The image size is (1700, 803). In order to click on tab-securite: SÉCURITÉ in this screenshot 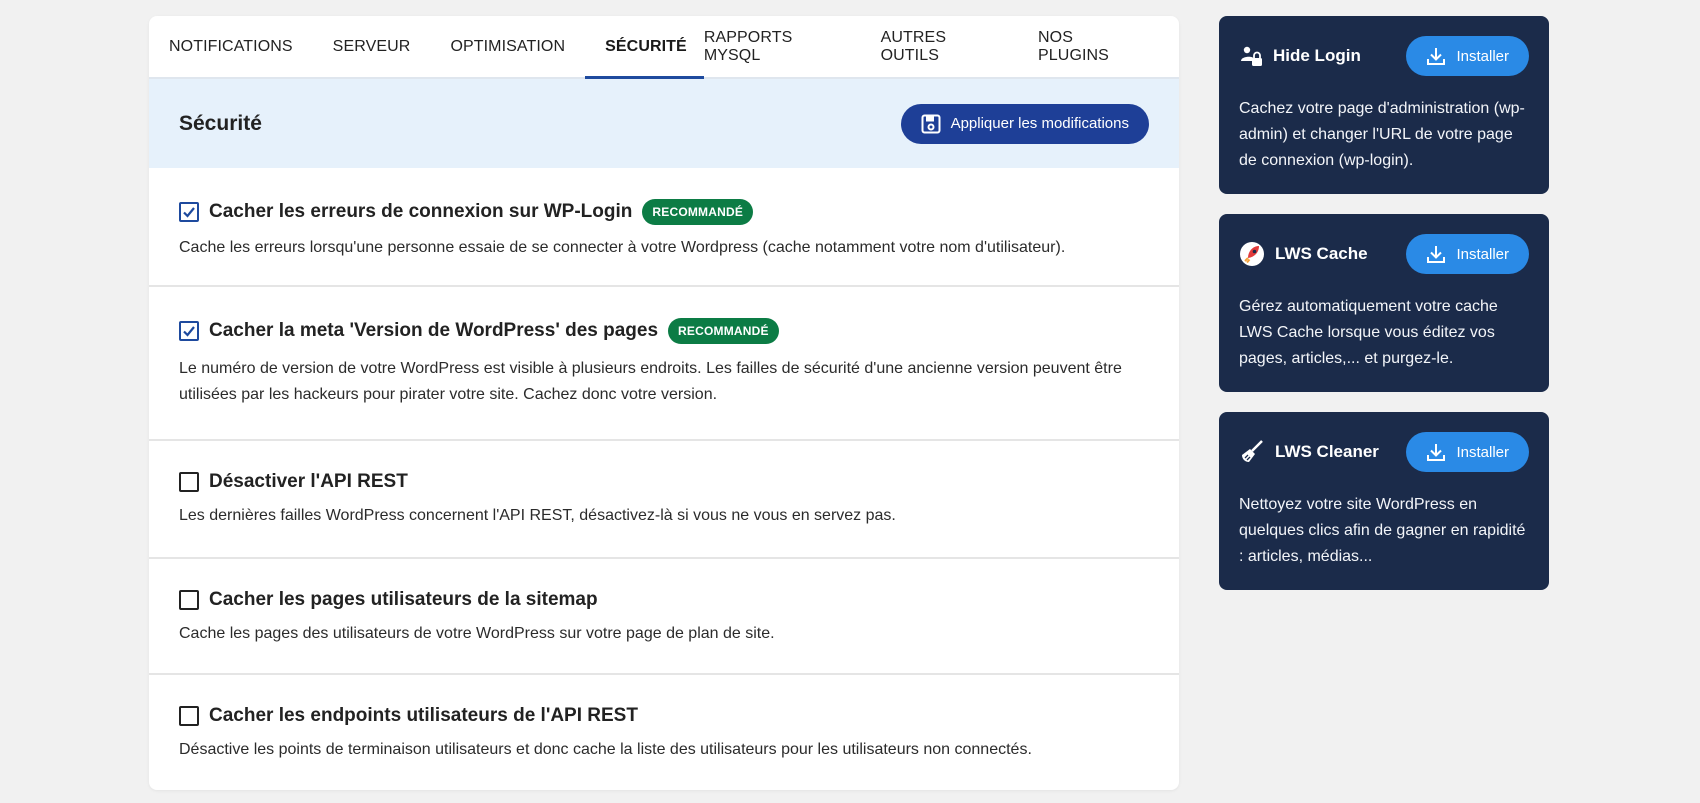, I will do `click(644, 47)`.